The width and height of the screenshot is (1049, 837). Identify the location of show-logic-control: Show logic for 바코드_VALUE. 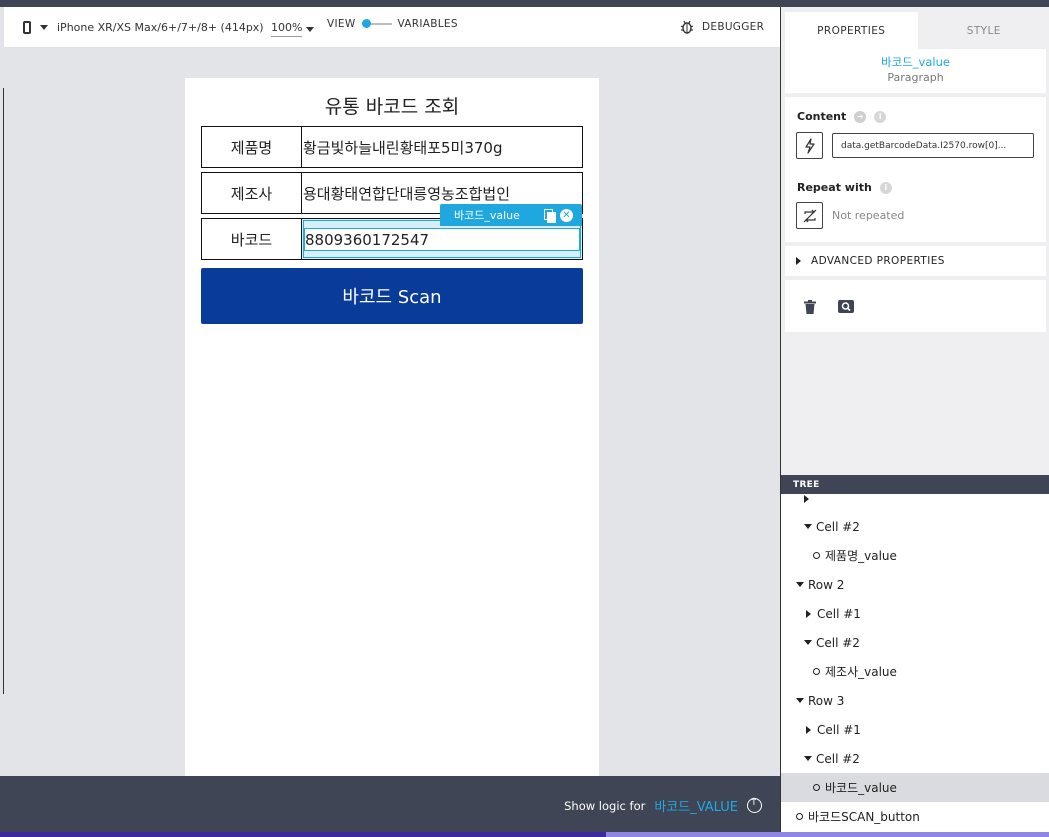
(663, 805).